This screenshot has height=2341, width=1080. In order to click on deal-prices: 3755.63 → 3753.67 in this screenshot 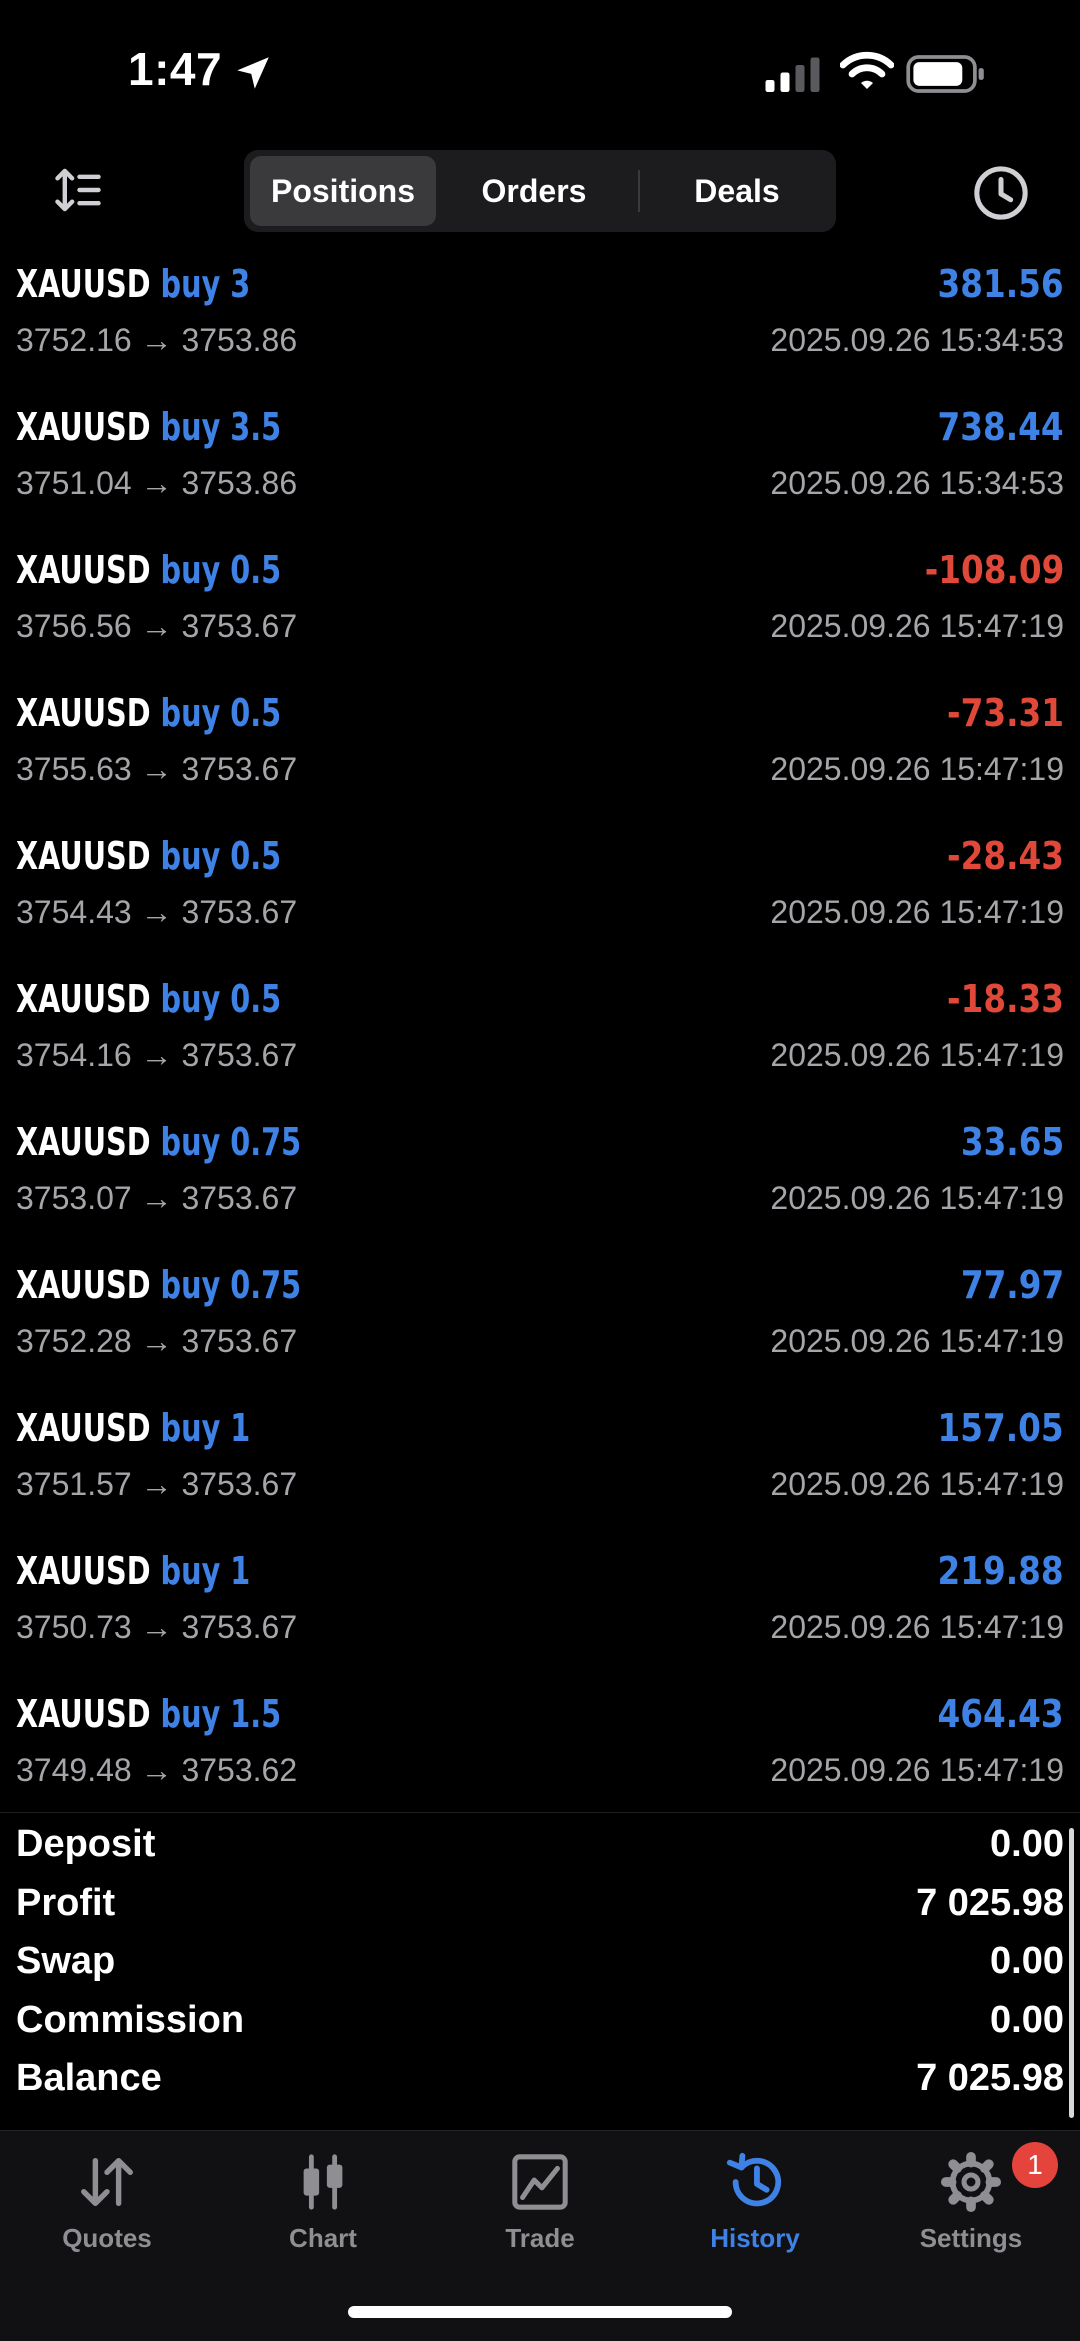, I will do `click(157, 769)`.